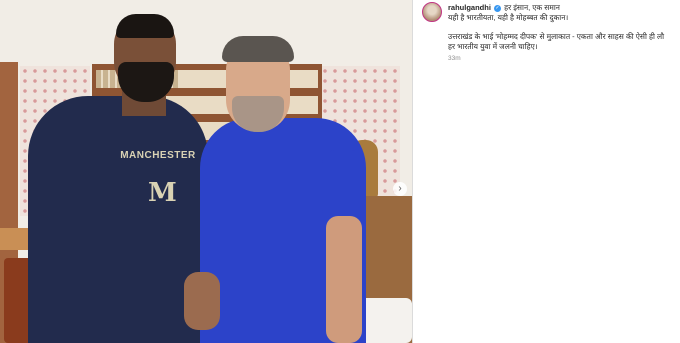 Image resolution: width=680 pixels, height=343 pixels. What do you see at coordinates (158, 155) in the screenshot?
I see `sweatshirt-print: MANCHESTER` at bounding box center [158, 155].